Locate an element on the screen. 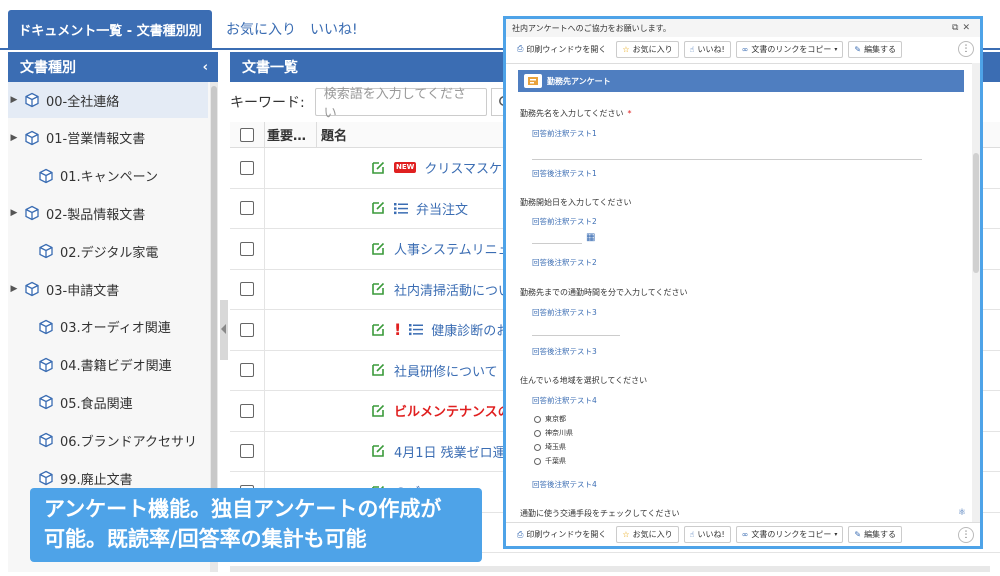  panel-splitter-handle is located at coordinates (224, 330).